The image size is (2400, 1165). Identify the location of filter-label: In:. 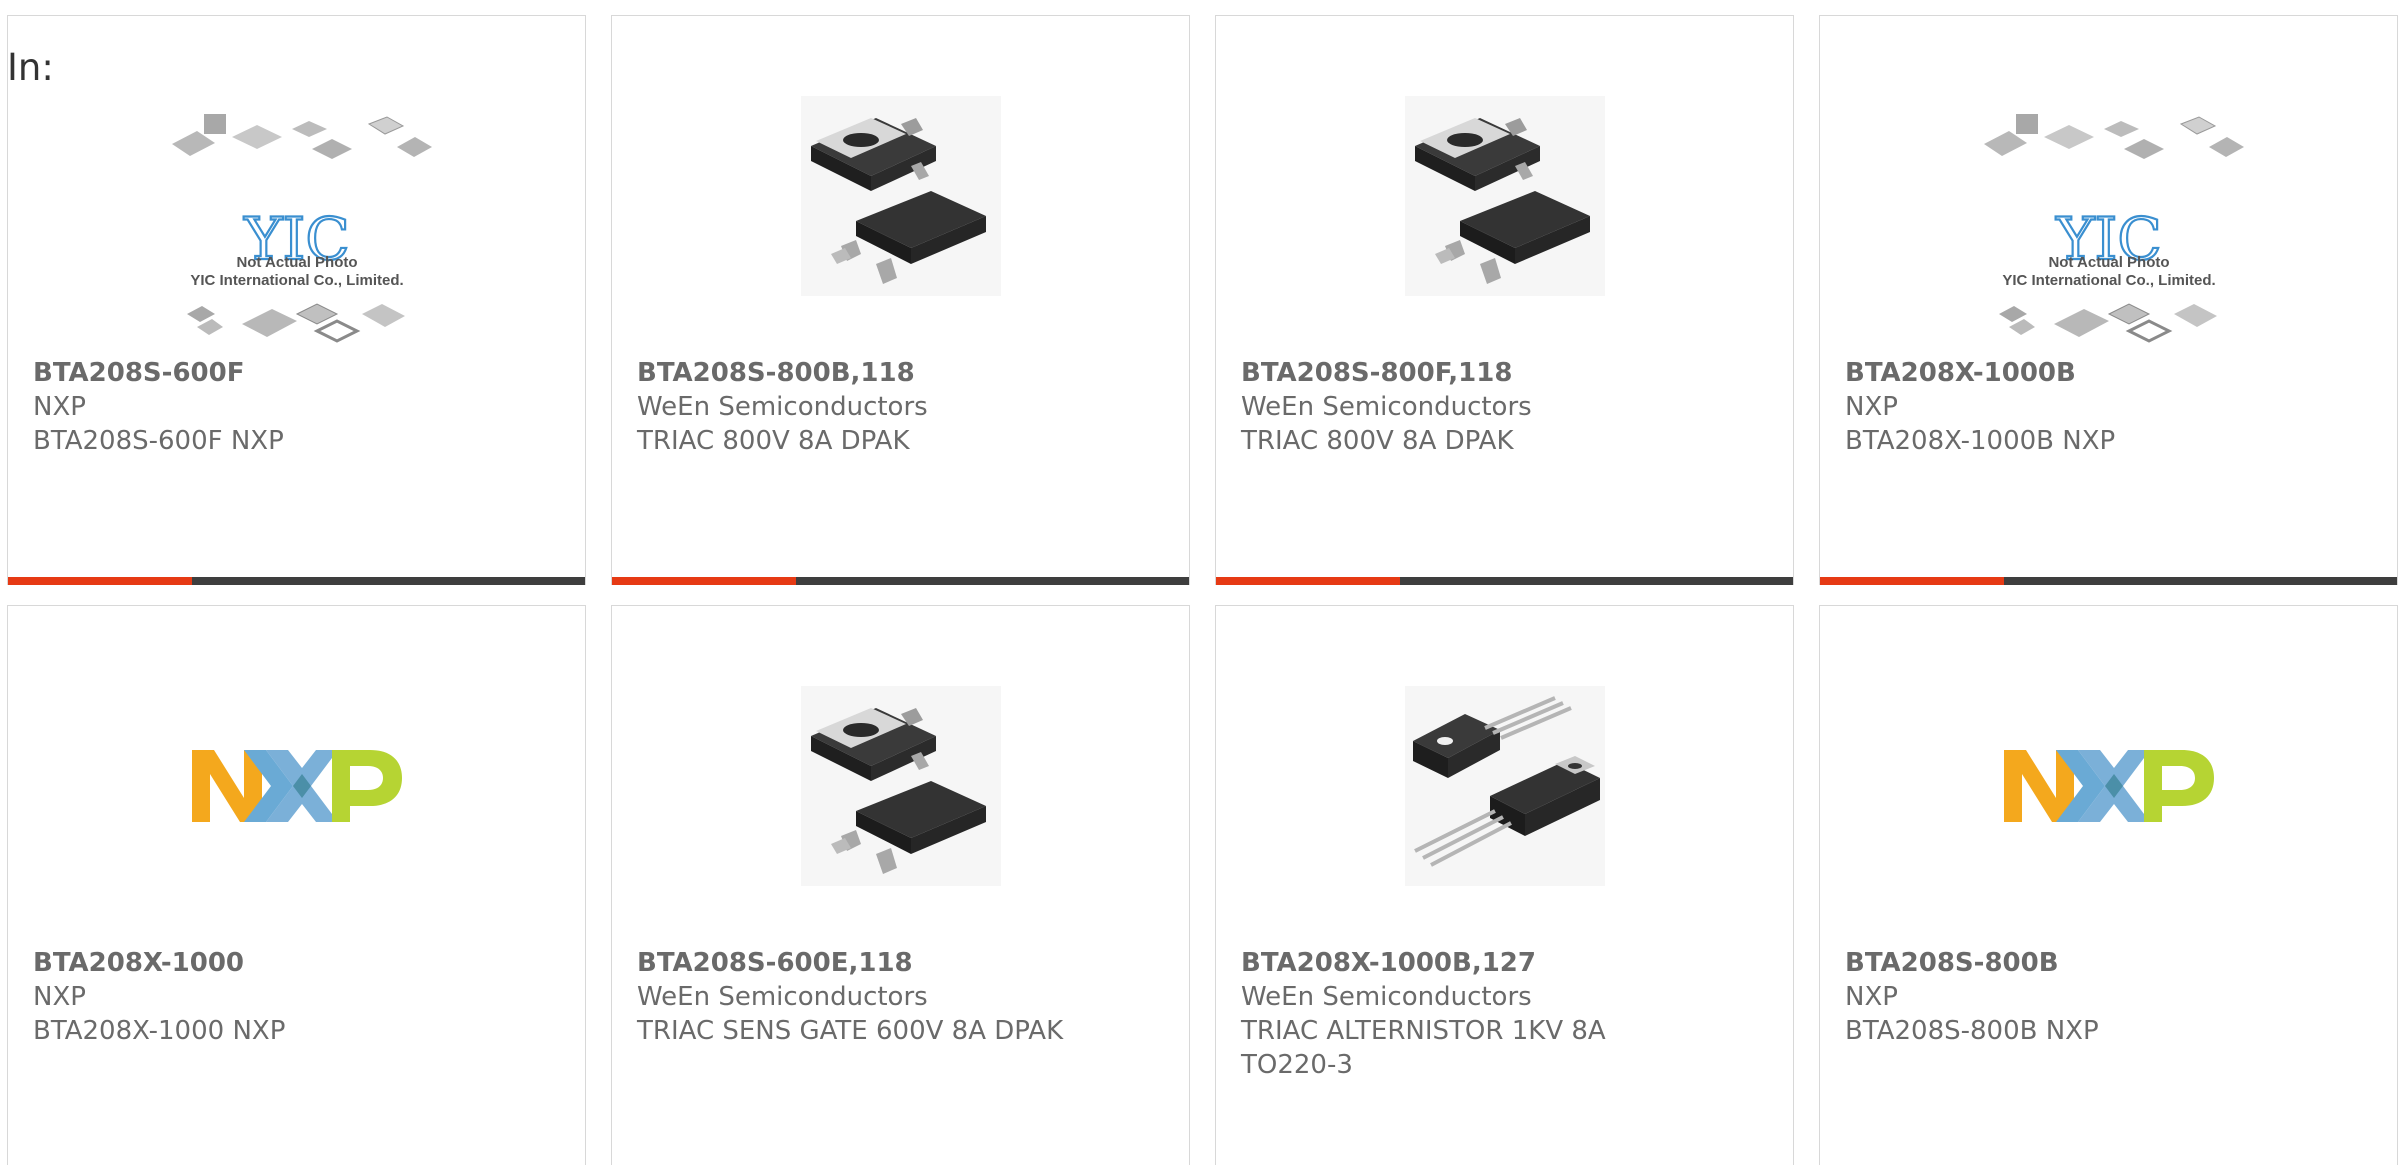
(30, 67).